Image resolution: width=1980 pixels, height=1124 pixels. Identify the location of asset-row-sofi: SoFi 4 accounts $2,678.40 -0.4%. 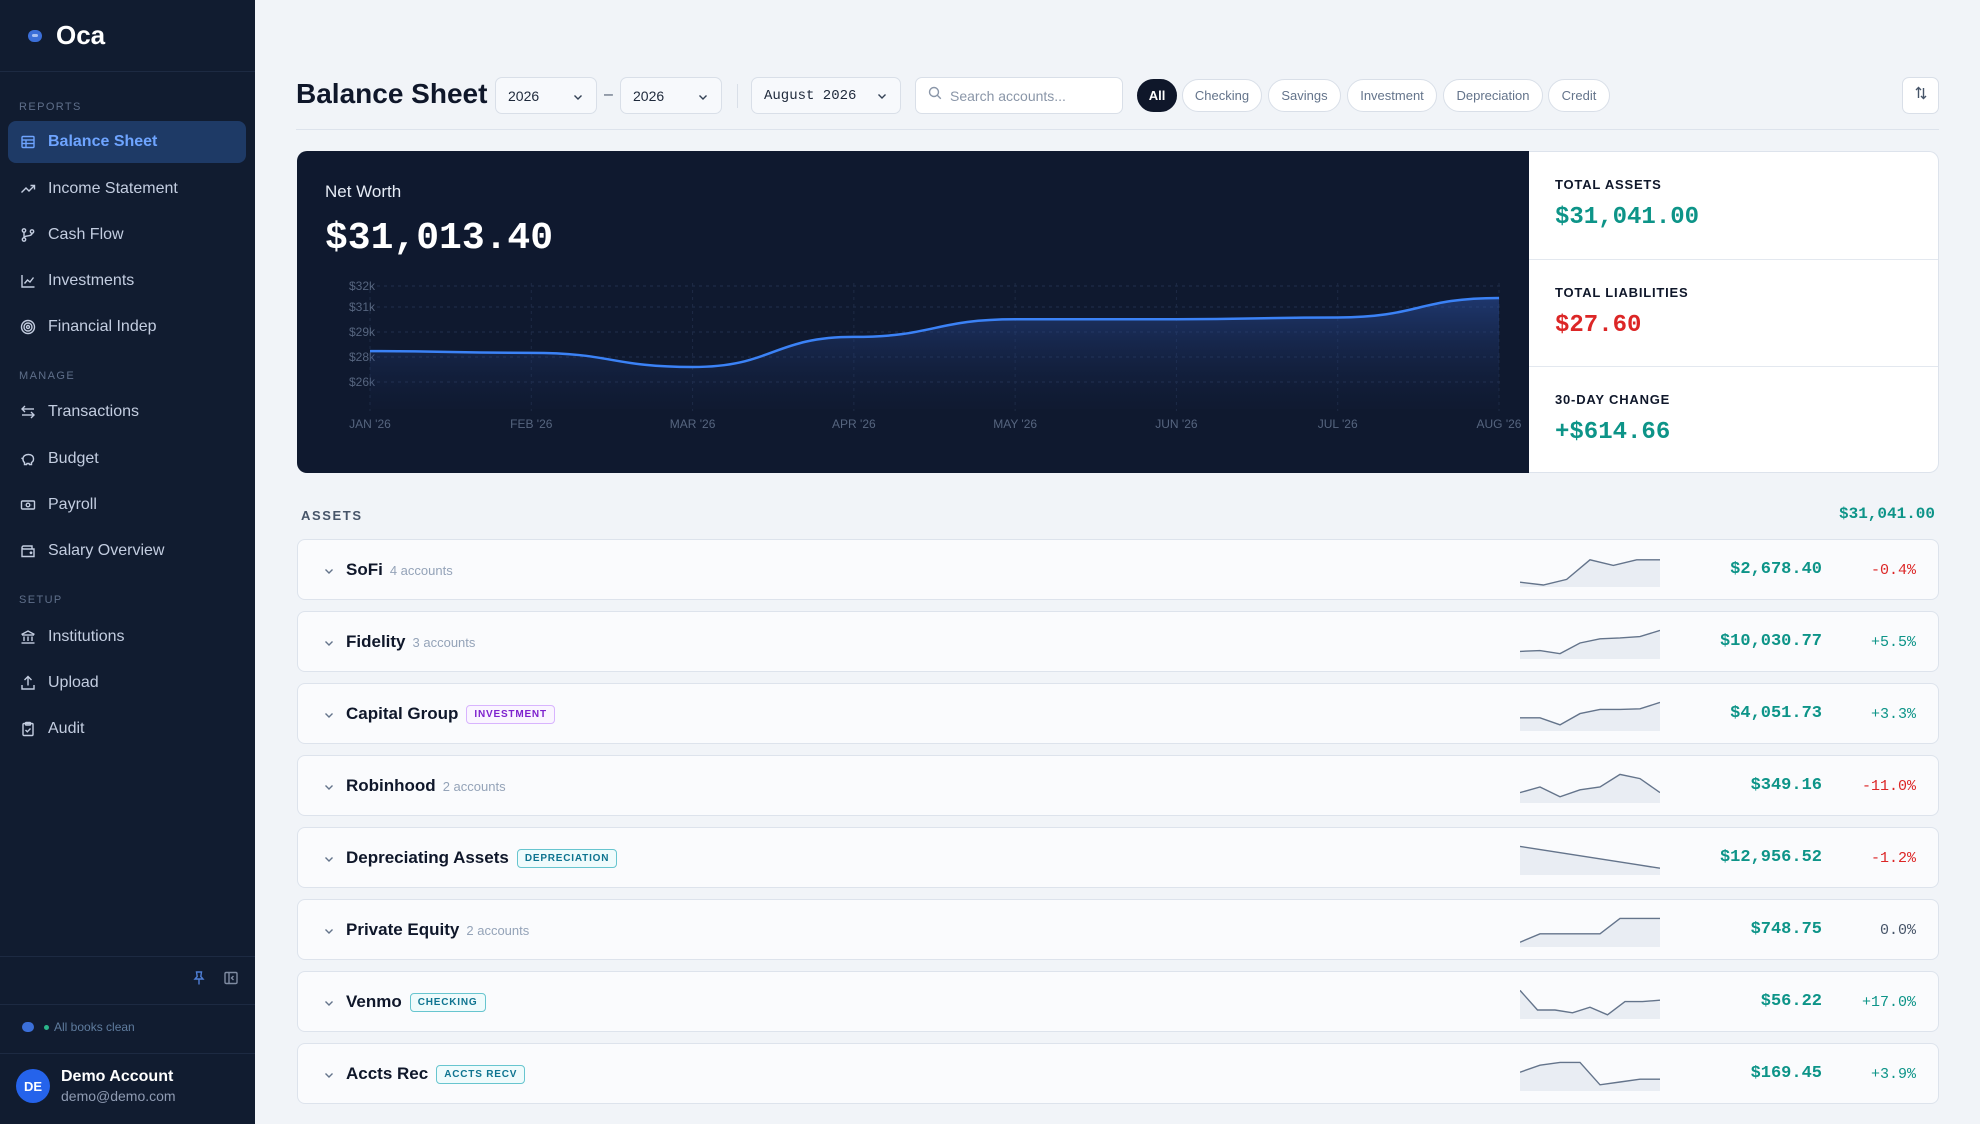
(1118, 569).